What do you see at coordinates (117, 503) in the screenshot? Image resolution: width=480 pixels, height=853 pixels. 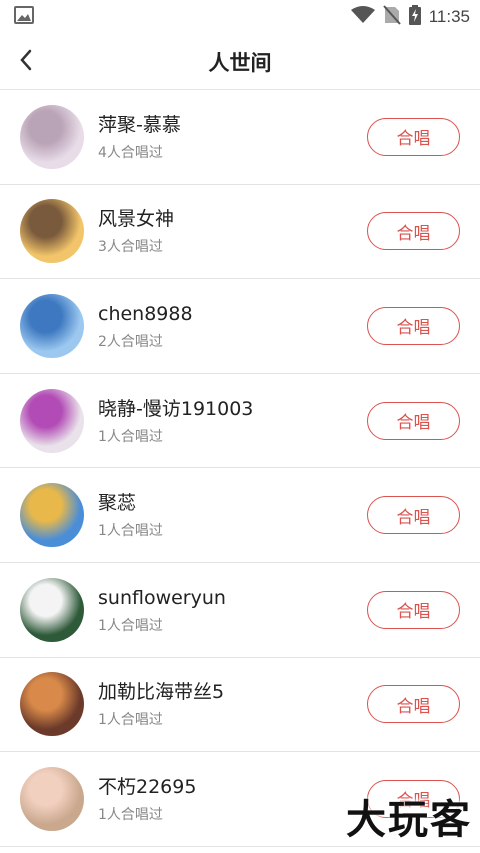 I see `user-name: 聚蕊` at bounding box center [117, 503].